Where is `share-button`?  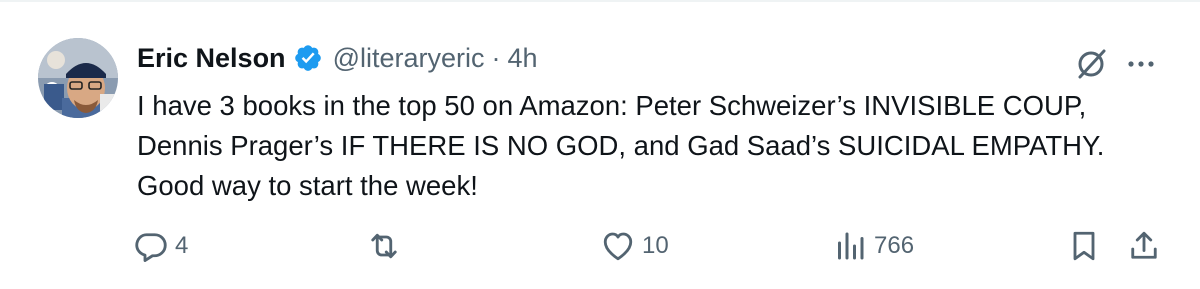
share-button is located at coordinates (1144, 246).